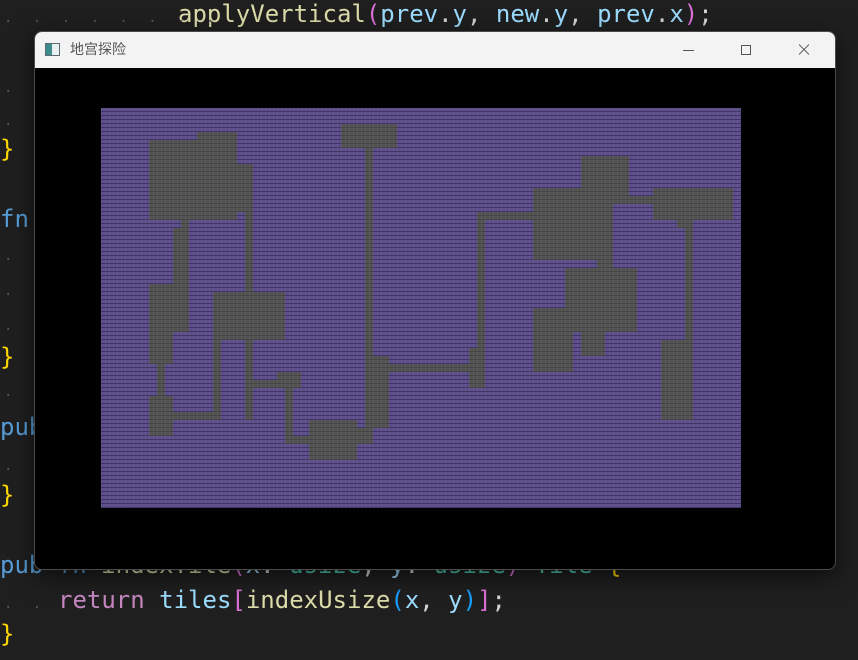 This screenshot has height=660, width=858. I want to click on code-token: return, so click(101, 600).